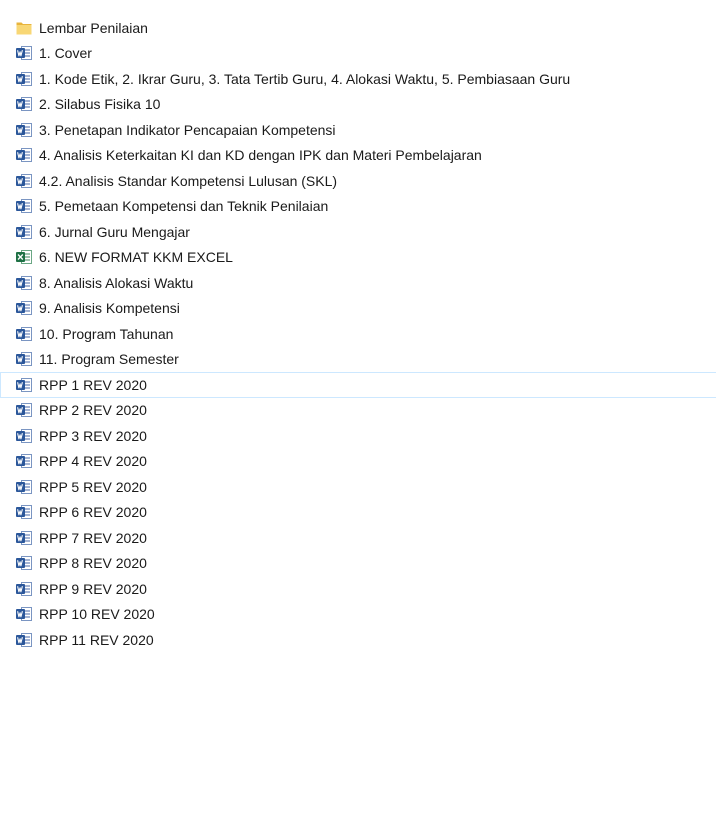  What do you see at coordinates (93, 486) in the screenshot?
I see `file-name-label: RPP 5 REV 2020` at bounding box center [93, 486].